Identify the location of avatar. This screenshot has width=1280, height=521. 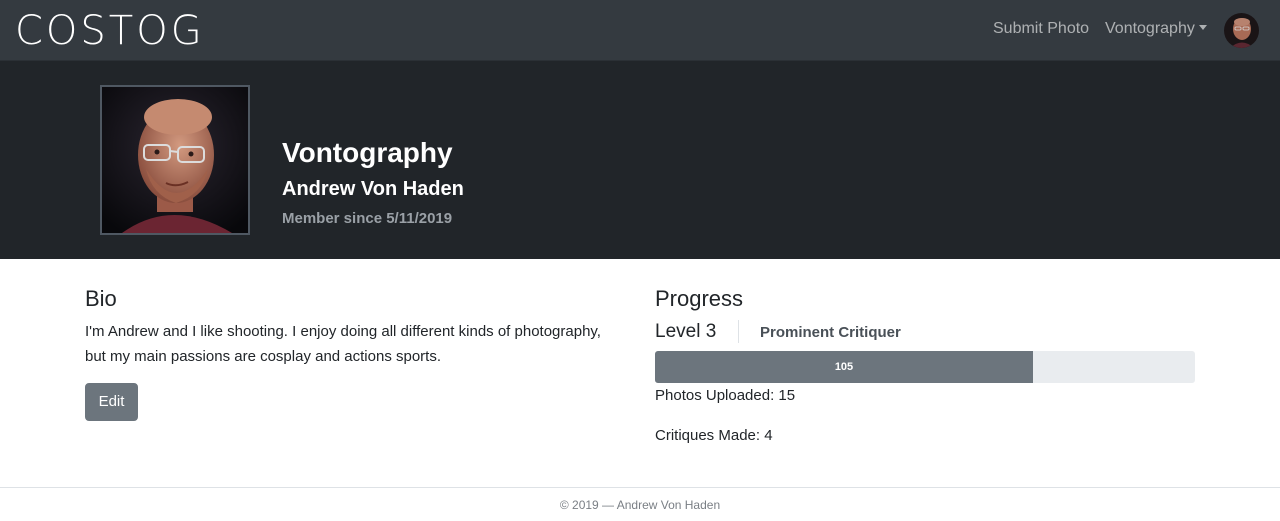
(1241, 30).